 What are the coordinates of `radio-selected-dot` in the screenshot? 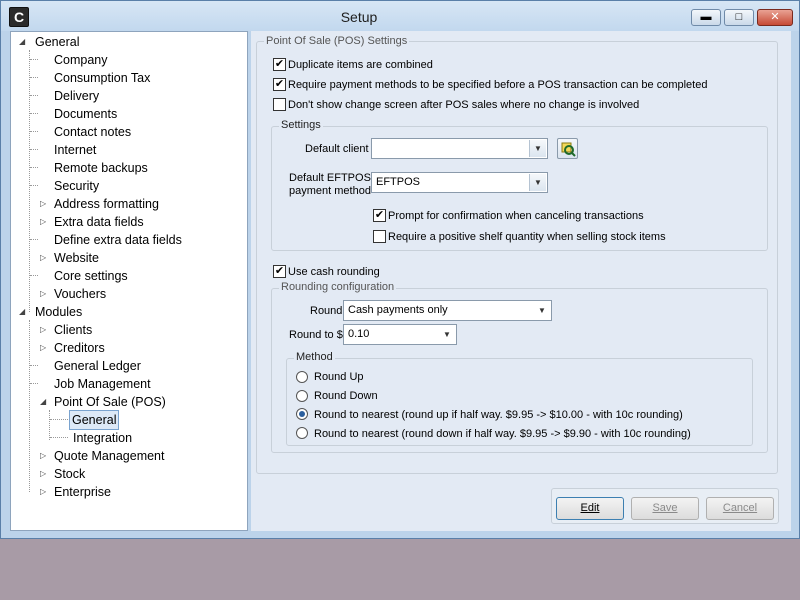 It's located at (302, 414).